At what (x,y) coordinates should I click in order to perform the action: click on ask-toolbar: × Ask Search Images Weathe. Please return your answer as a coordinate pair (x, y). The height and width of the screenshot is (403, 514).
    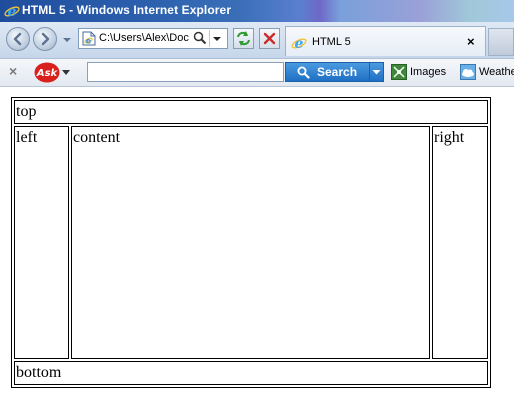
    Looking at the image, I should click on (257, 73).